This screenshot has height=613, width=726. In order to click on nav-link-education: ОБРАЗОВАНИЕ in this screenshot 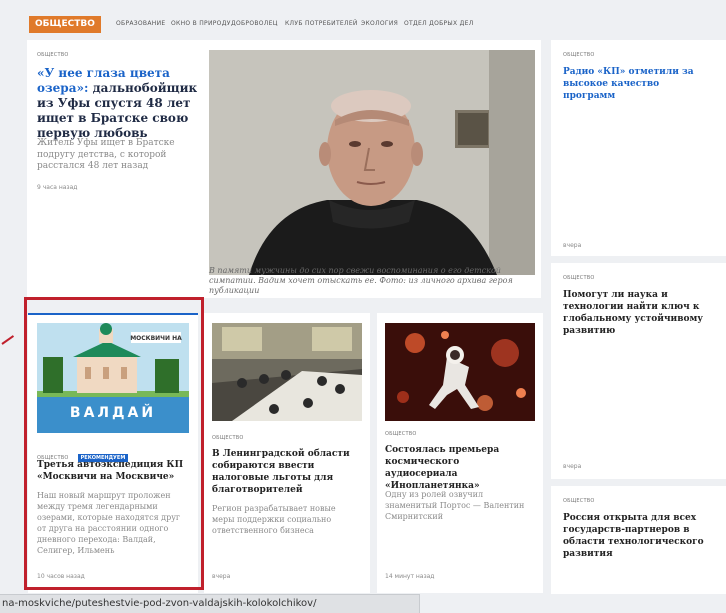, I will do `click(140, 23)`.